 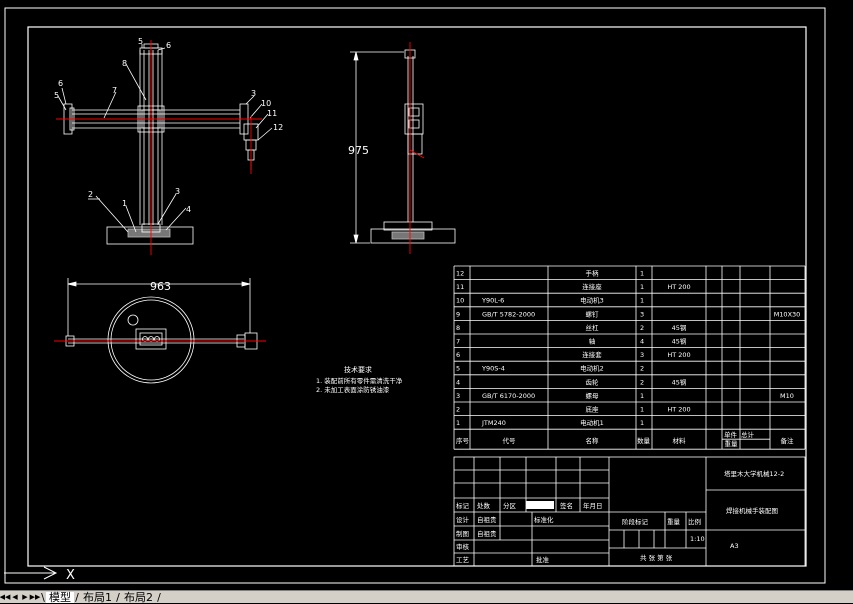 What do you see at coordinates (458, 314) in the screenshot?
I see `bom-cell-no: 9` at bounding box center [458, 314].